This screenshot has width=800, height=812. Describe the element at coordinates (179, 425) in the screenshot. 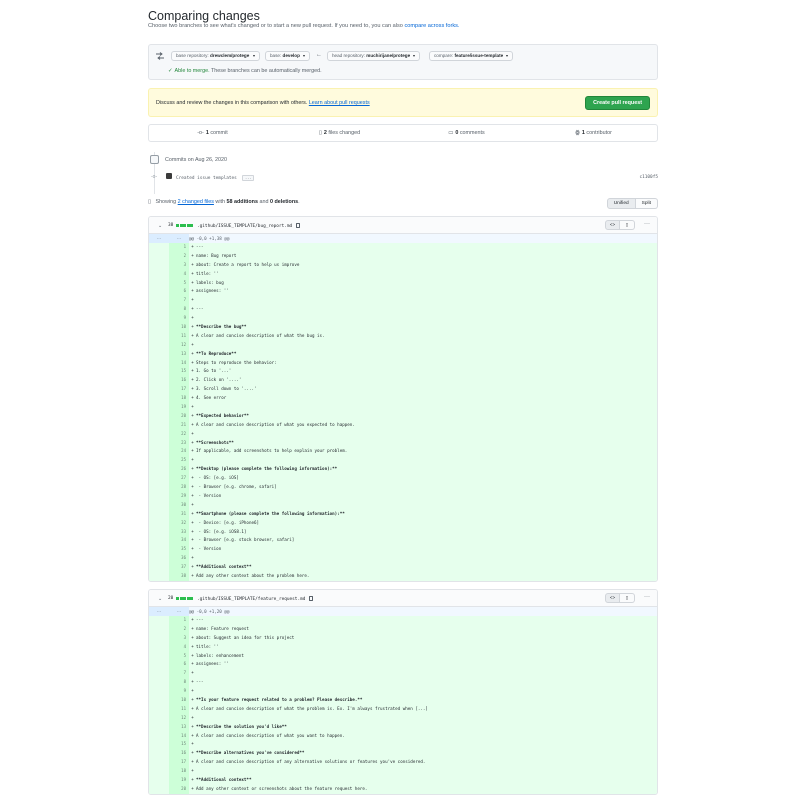

I see `new-line-number: 21` at that location.